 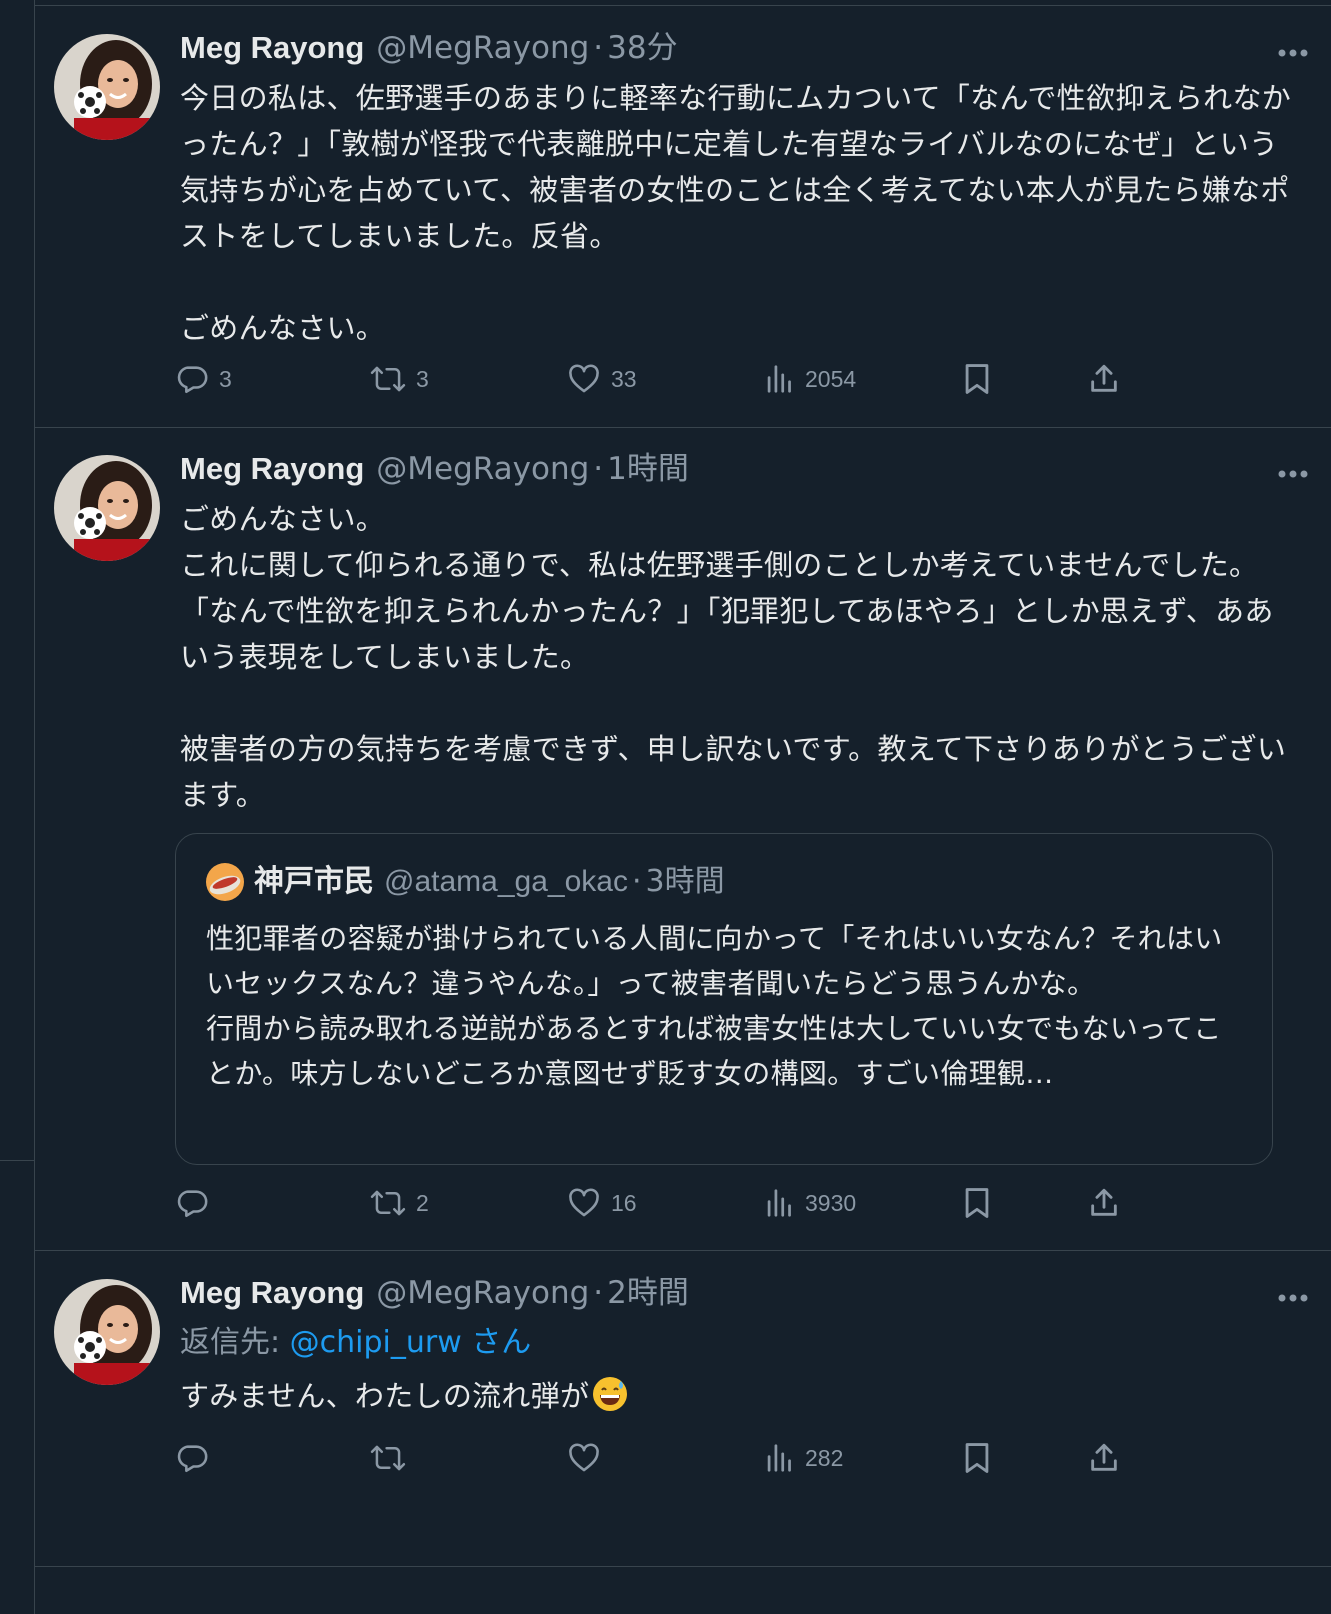 I want to click on like-count: 33, so click(x=624, y=378).